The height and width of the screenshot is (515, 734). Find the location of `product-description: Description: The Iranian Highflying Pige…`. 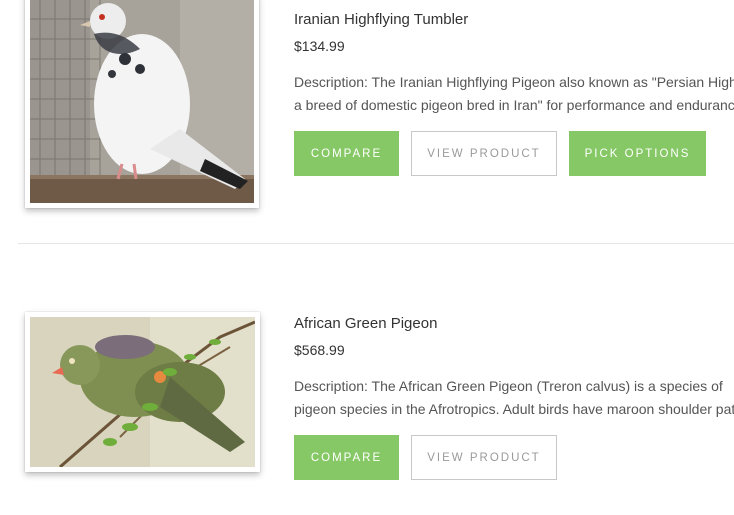

product-description: Description: The Iranian Highflying Pige… is located at coordinates (514, 94).